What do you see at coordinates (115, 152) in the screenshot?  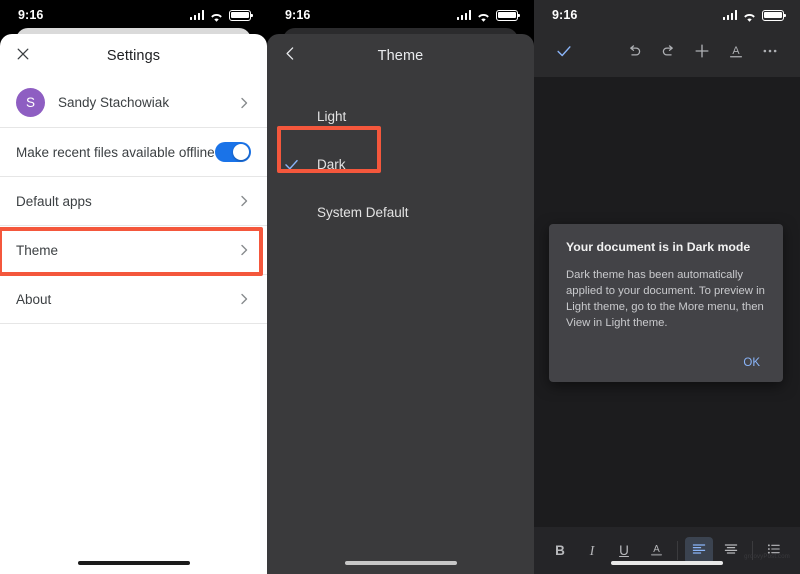 I see `row-label: Make recent files available offline` at bounding box center [115, 152].